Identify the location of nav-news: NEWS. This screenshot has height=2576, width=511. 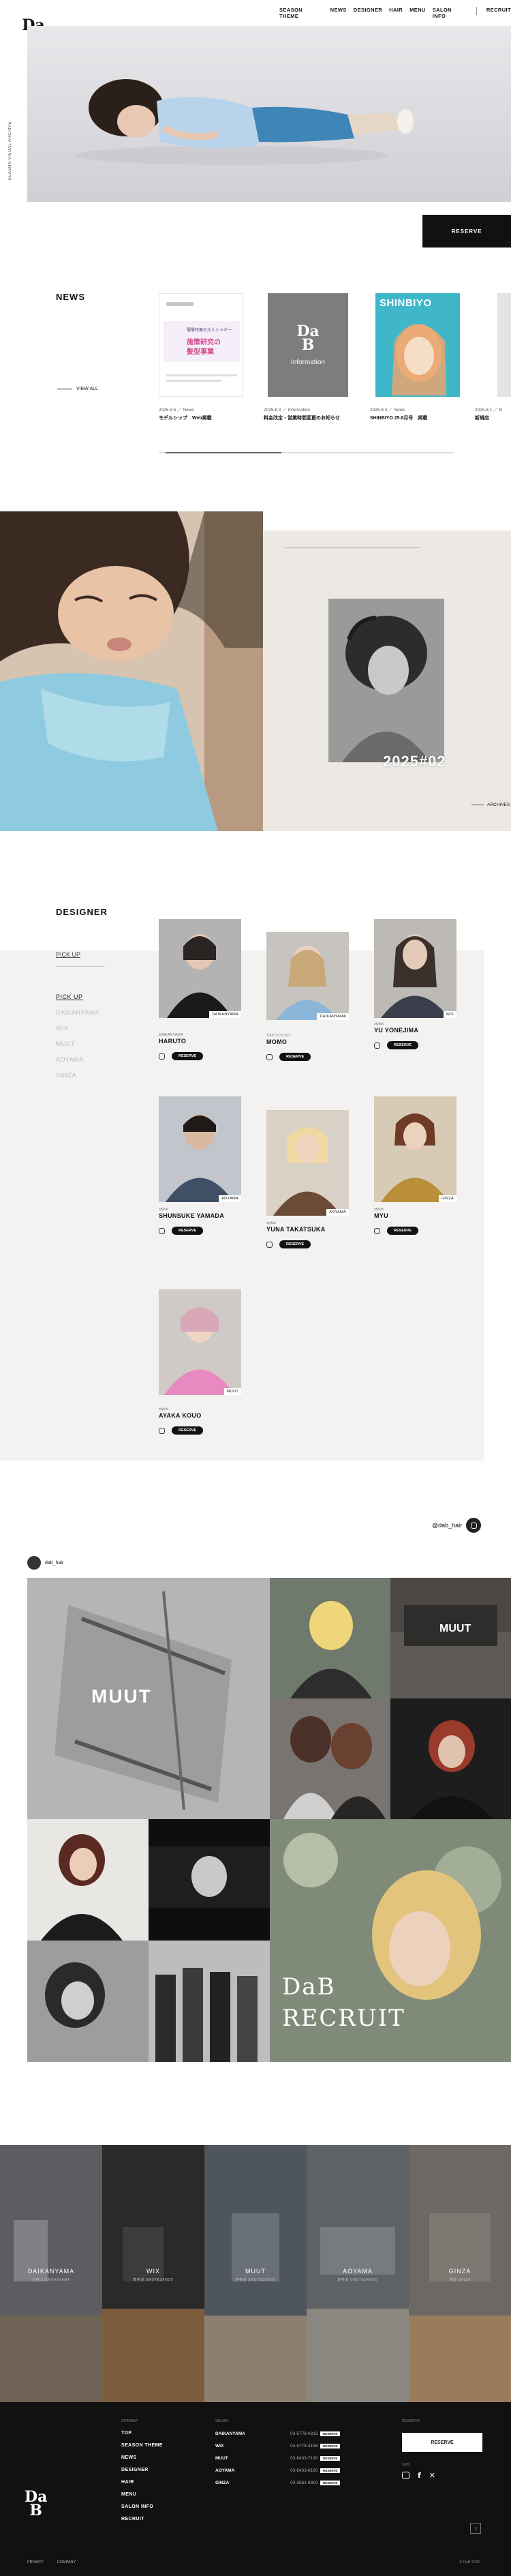
(338, 11).